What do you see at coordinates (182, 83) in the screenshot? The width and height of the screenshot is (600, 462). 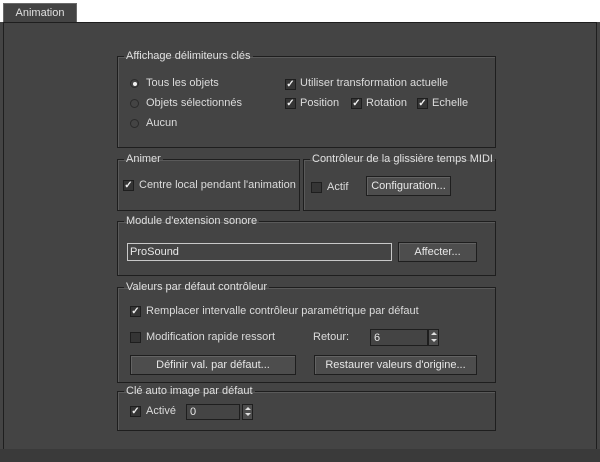 I see `radio-all-objects-label: Tous les objets` at bounding box center [182, 83].